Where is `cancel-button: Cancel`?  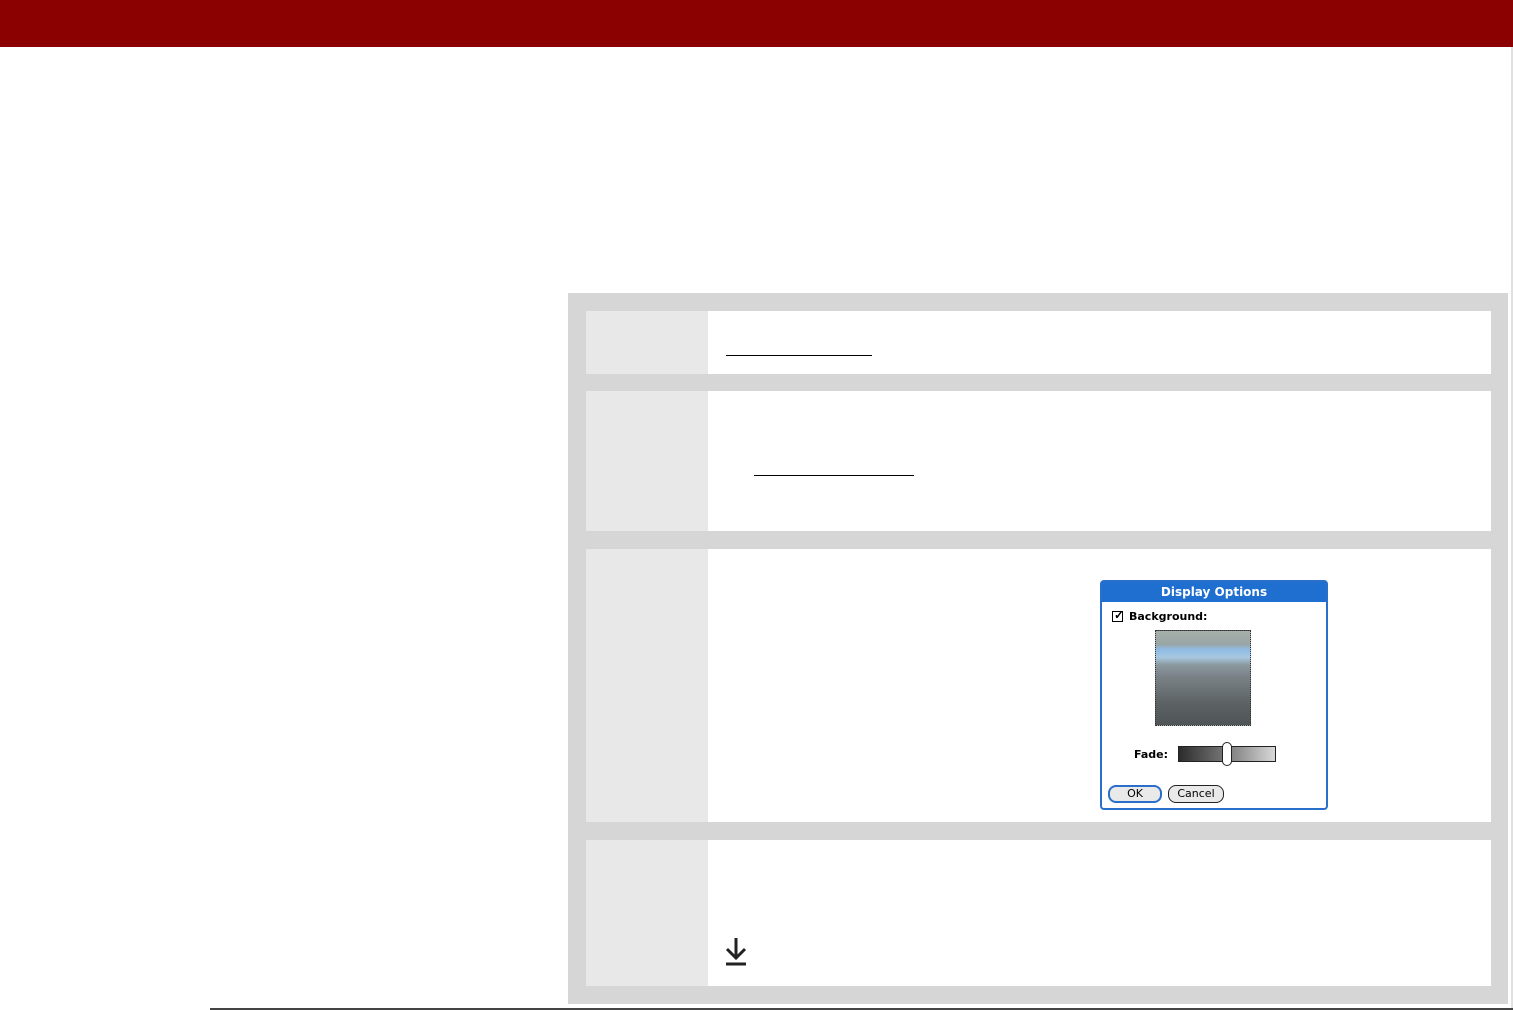 cancel-button: Cancel is located at coordinates (1196, 794).